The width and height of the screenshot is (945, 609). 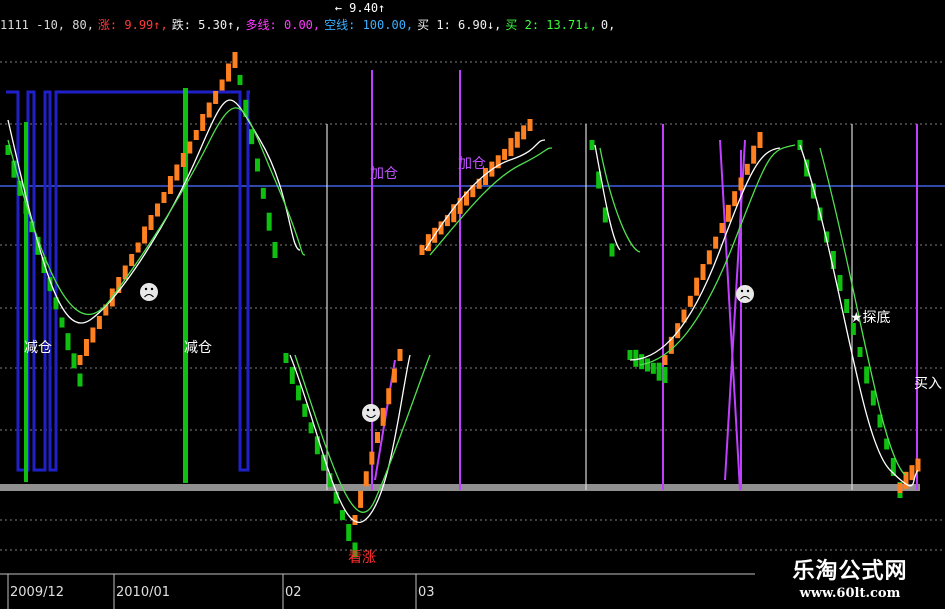 What do you see at coordinates (870, 318) in the screenshot?
I see `annotation-label: ★探底` at bounding box center [870, 318].